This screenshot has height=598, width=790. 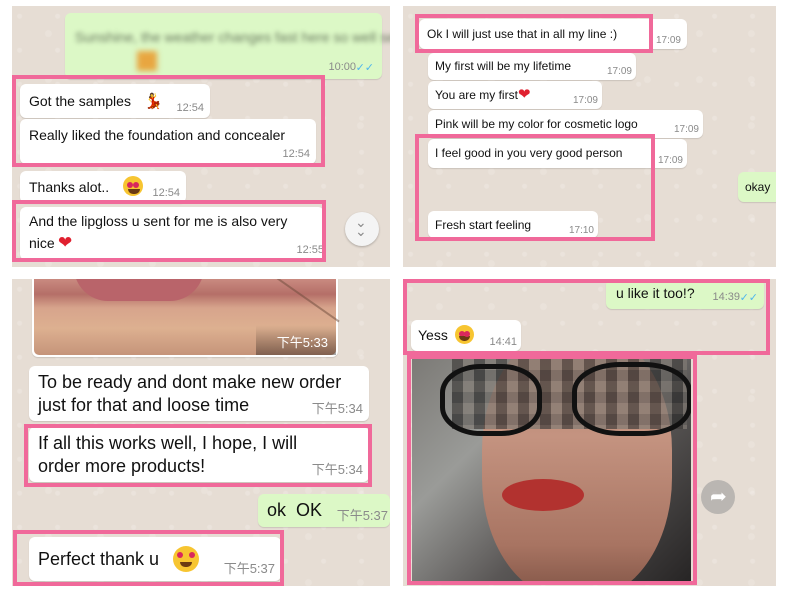 What do you see at coordinates (726, 297) in the screenshot?
I see `message-time: 14:39` at bounding box center [726, 297].